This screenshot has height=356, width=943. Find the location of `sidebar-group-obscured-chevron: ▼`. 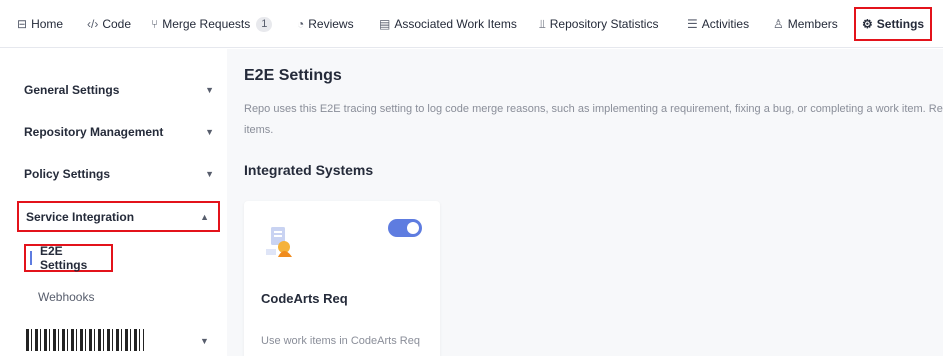

sidebar-group-obscured-chevron: ▼ is located at coordinates (208, 341).